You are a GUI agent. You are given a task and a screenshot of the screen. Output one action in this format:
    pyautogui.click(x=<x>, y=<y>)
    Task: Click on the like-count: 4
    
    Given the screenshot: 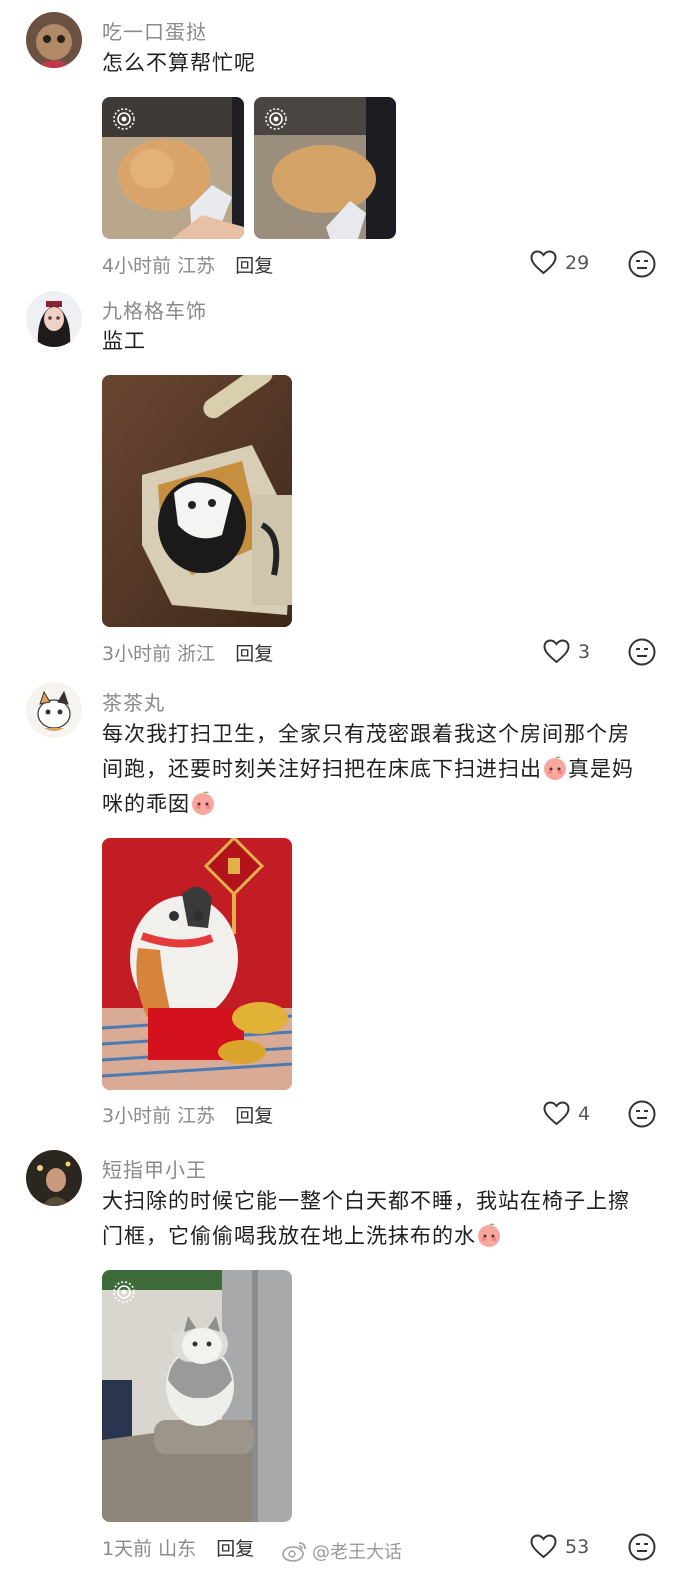 What is the action you would take?
    pyautogui.click(x=584, y=1113)
    